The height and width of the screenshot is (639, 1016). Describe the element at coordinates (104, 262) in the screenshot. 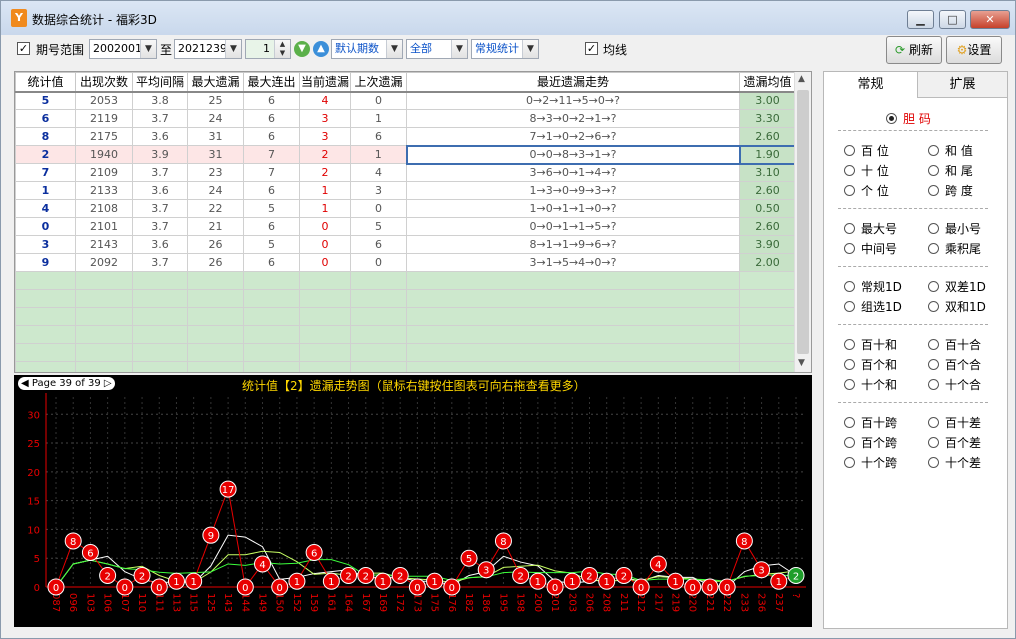

I see `table-cell: 2092` at that location.